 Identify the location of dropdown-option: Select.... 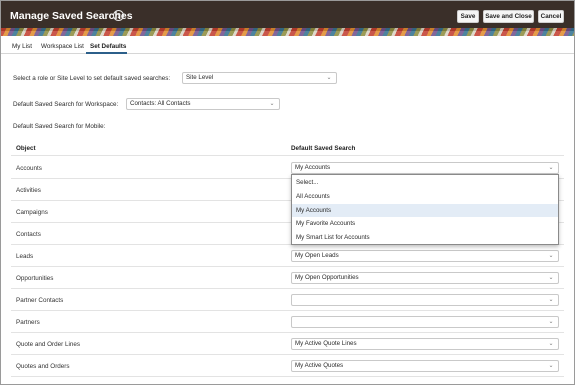
(425, 182).